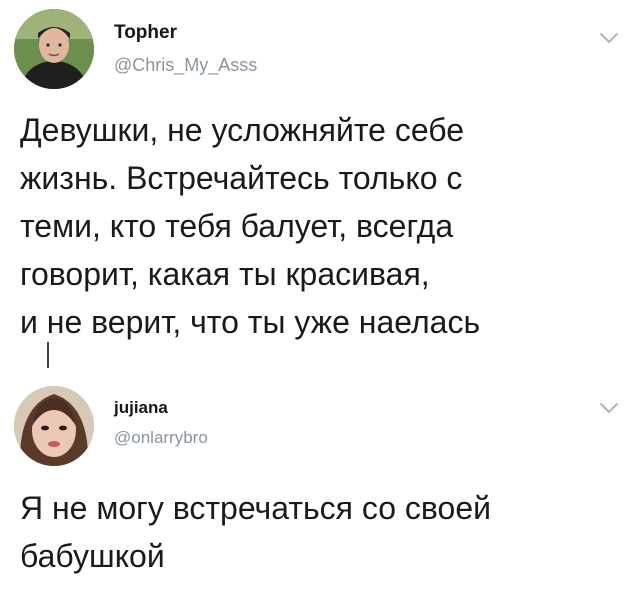 This screenshot has width=640, height=590. Describe the element at coordinates (185, 65) in the screenshot. I see `user-handle: @Chris_My_Asss` at that location.